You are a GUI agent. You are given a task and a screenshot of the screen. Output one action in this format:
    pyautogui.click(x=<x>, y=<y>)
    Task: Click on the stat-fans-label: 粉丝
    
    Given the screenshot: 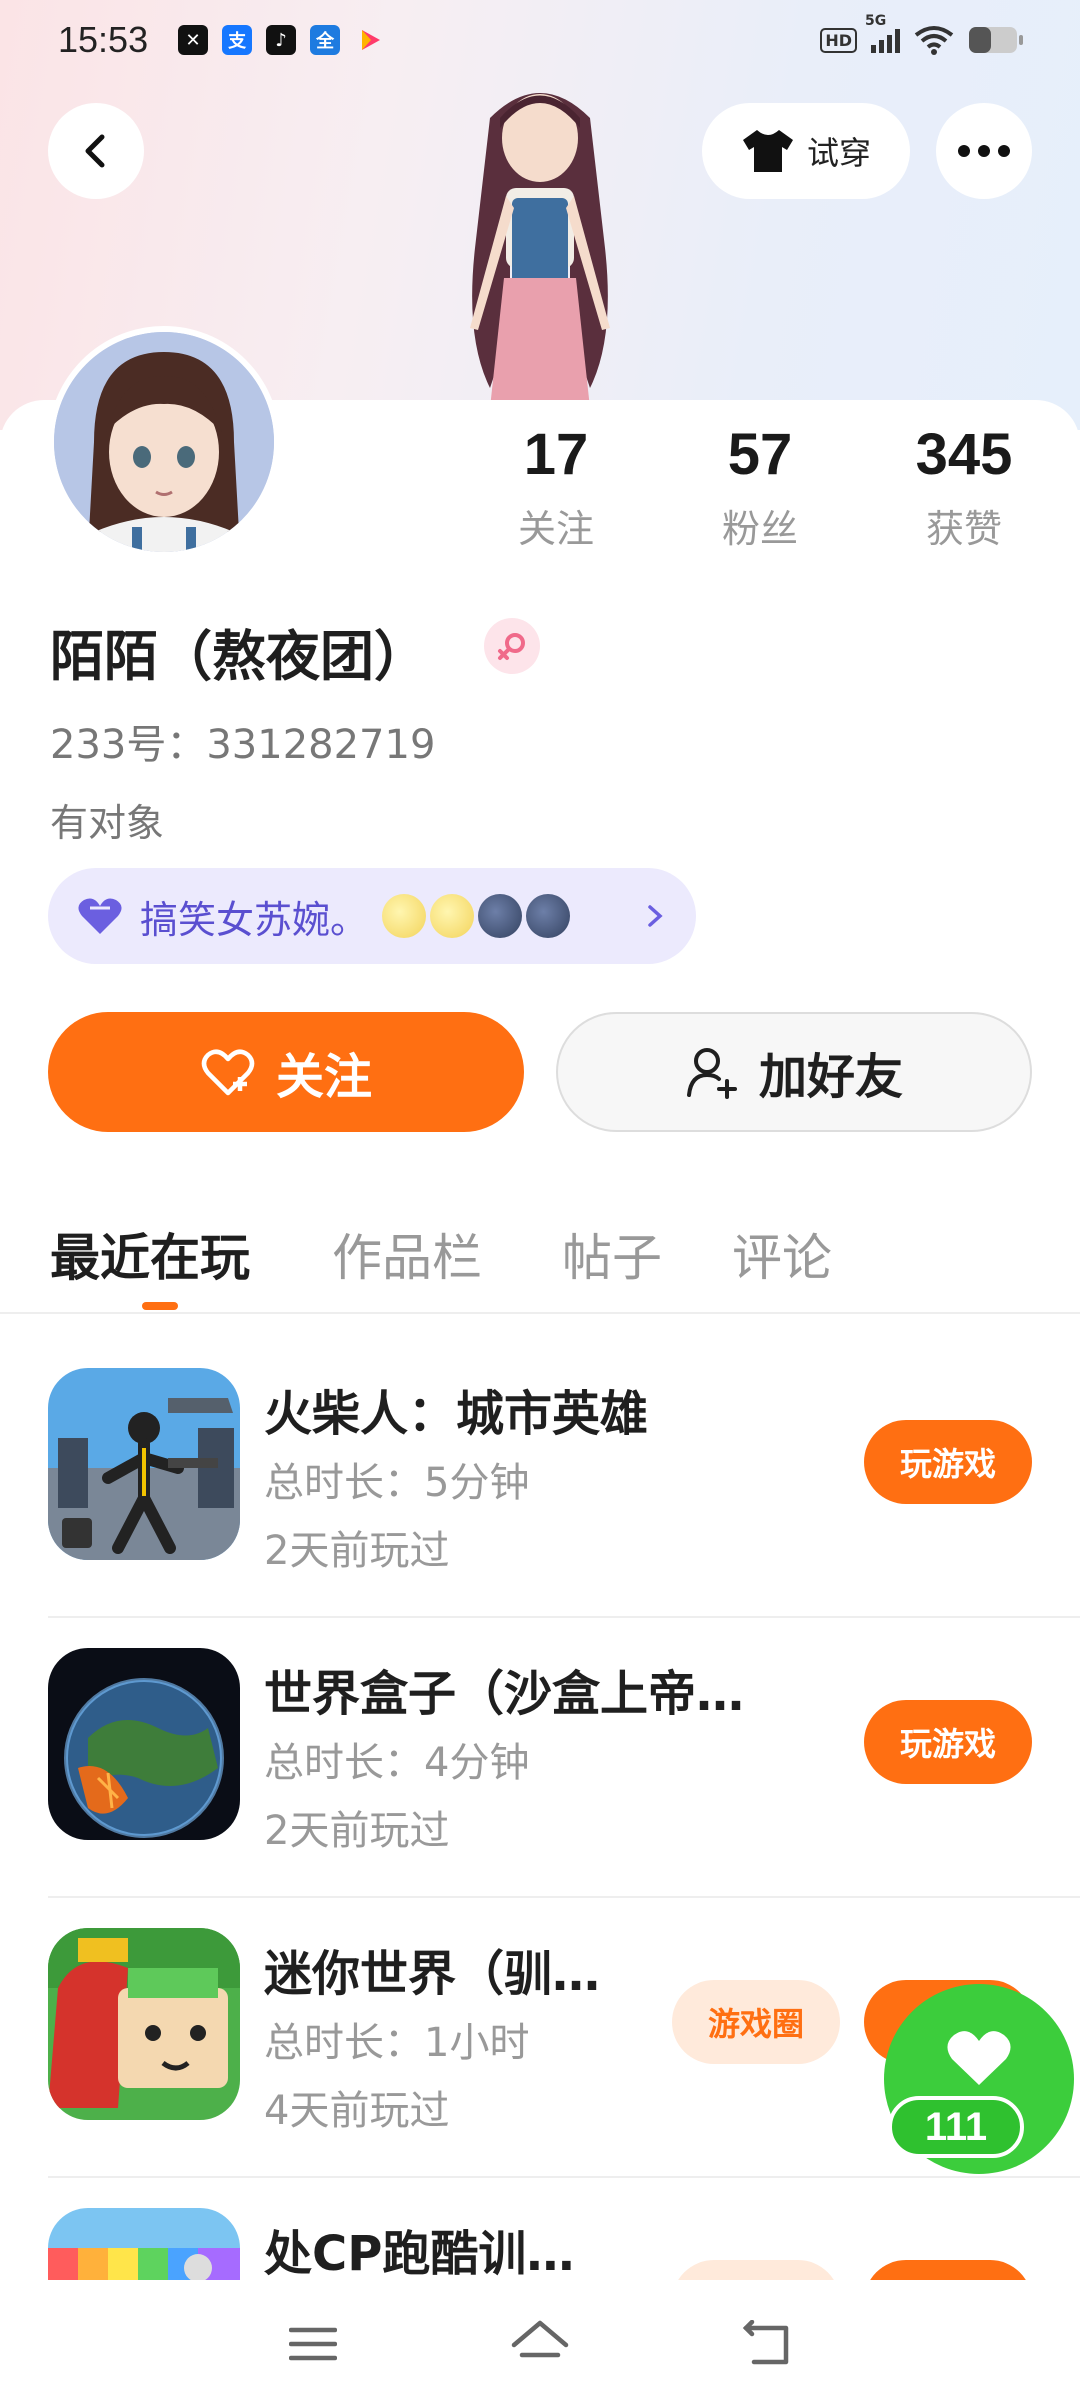 What is the action you would take?
    pyautogui.click(x=759, y=529)
    